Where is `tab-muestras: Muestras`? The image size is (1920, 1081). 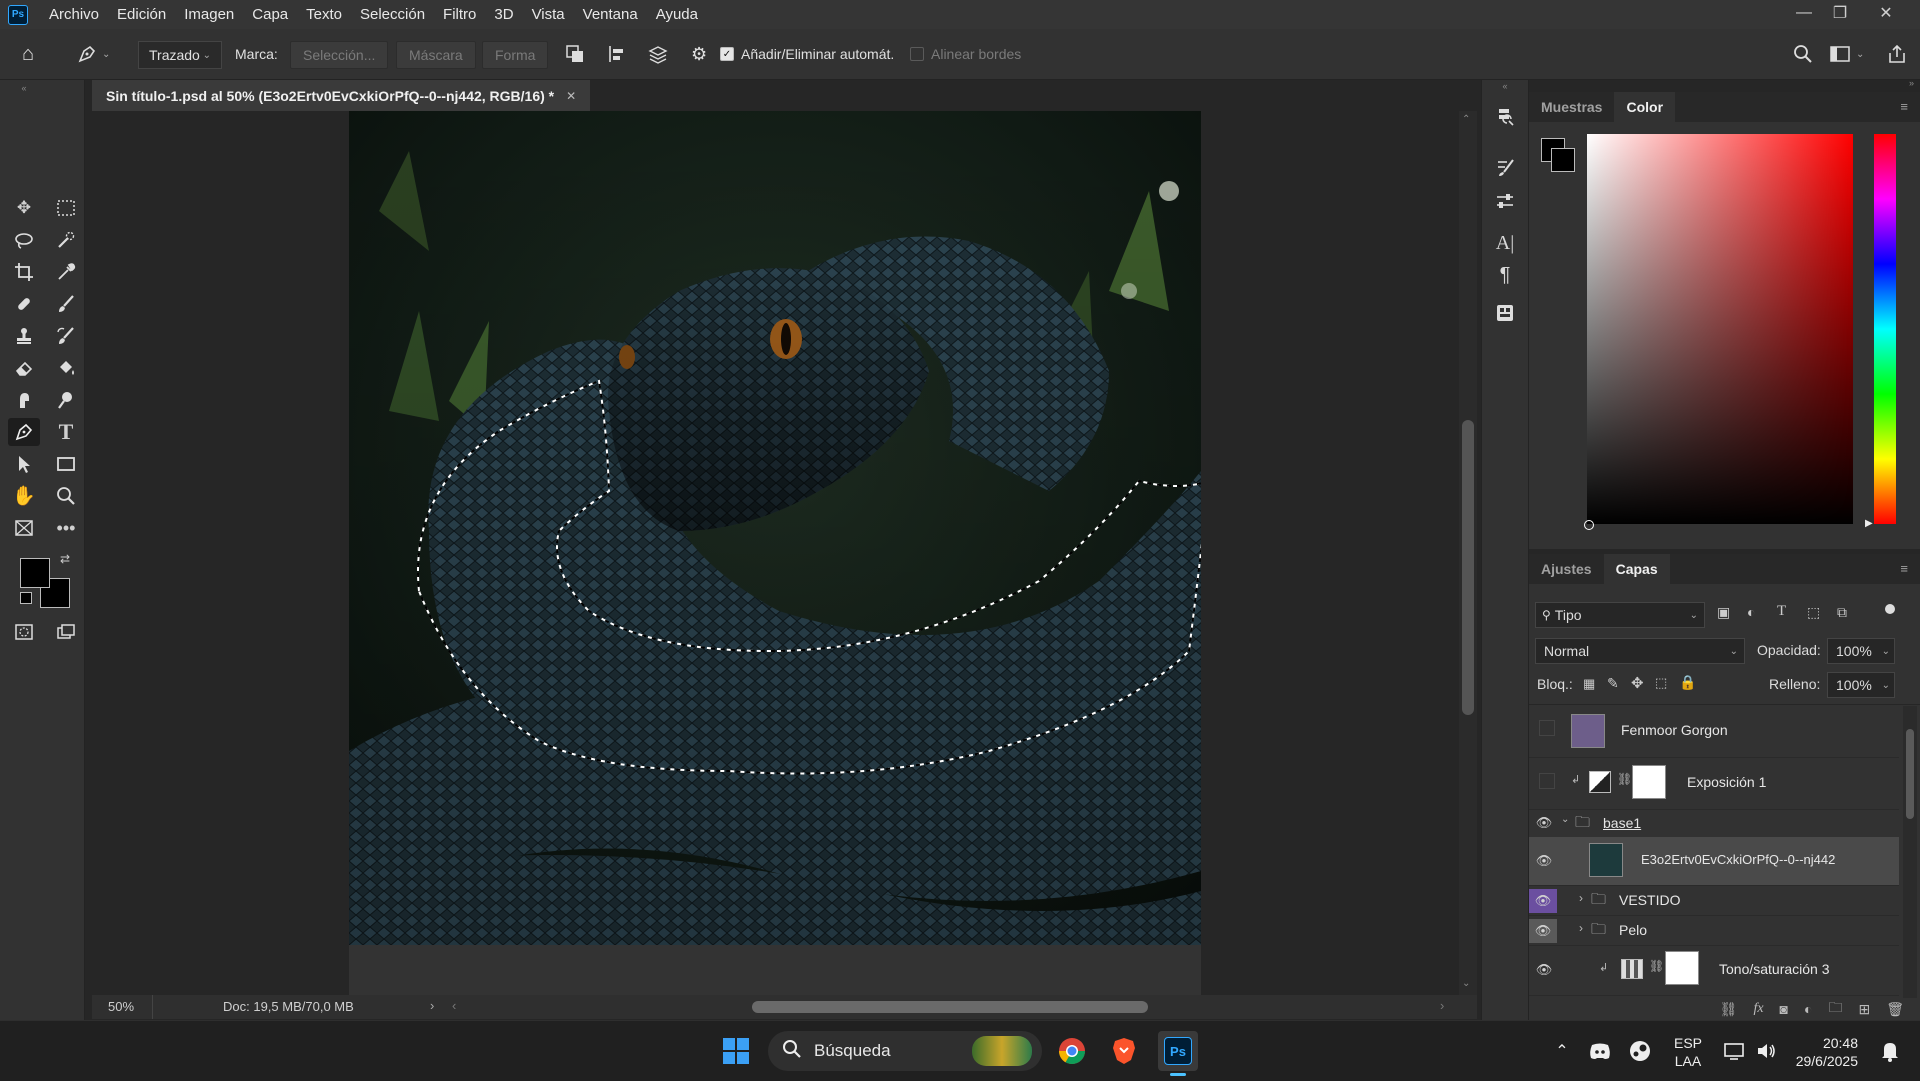 tab-muestras: Muestras is located at coordinates (1571, 107).